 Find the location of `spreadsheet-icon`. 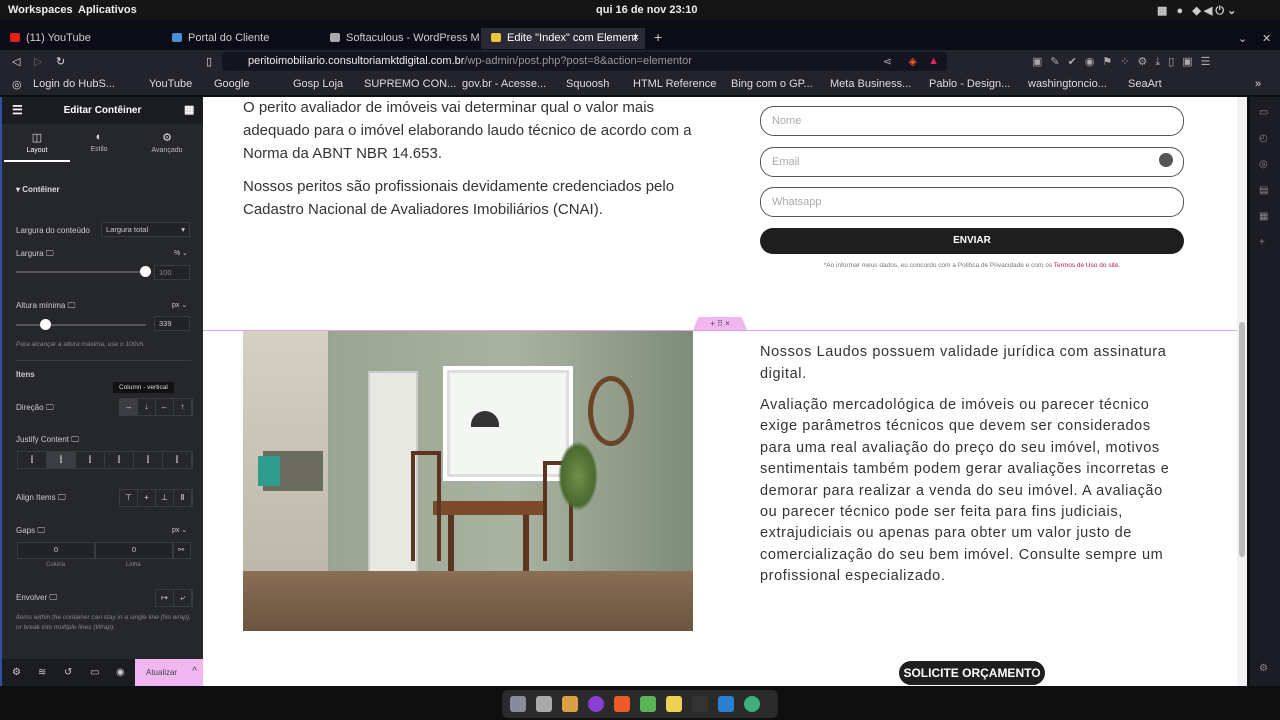

spreadsheet-icon is located at coordinates (648, 704).